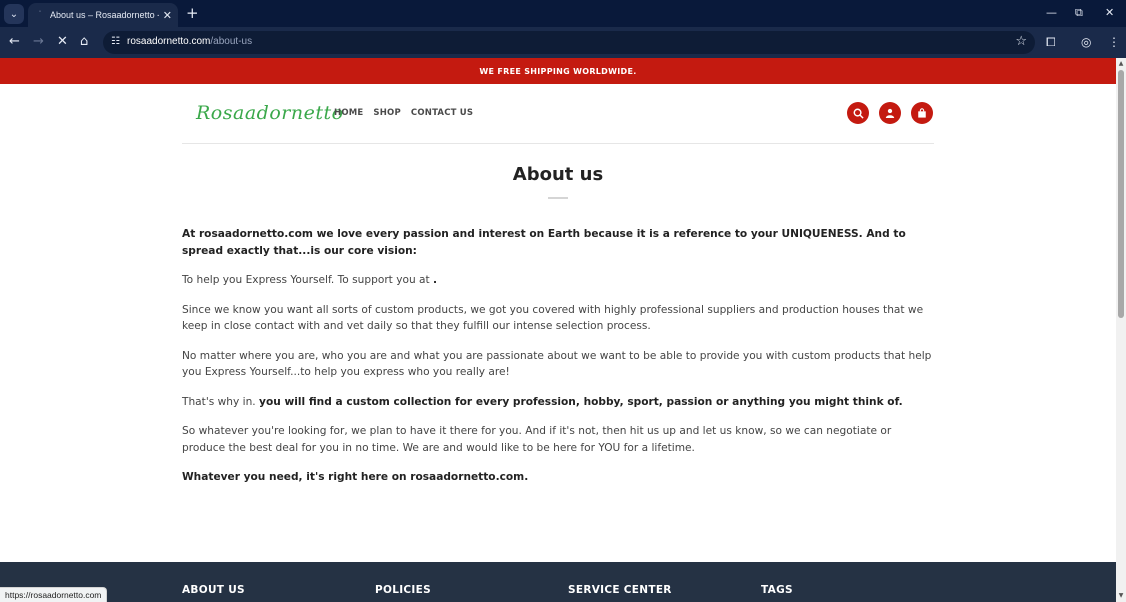 The height and width of the screenshot is (602, 1126). Describe the element at coordinates (14, 14) in the screenshot. I see `tab-search-chevron-icon: ⌄` at that location.